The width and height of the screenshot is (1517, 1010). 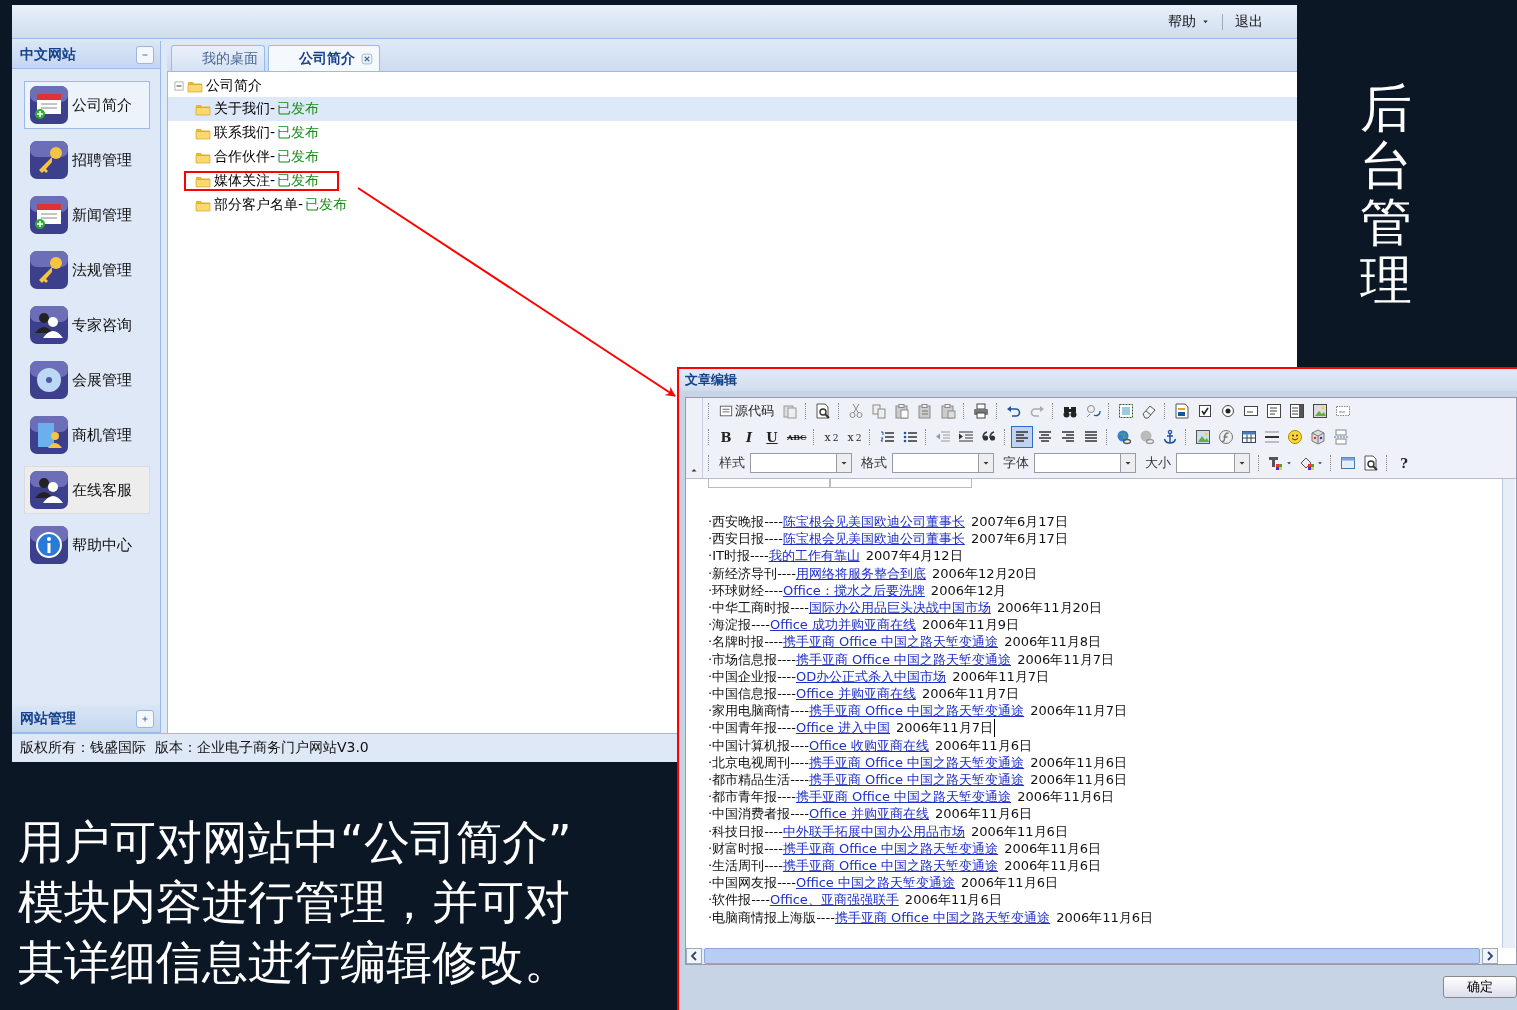 I want to click on sidebar-item: 专家咨询, so click(x=87, y=325).